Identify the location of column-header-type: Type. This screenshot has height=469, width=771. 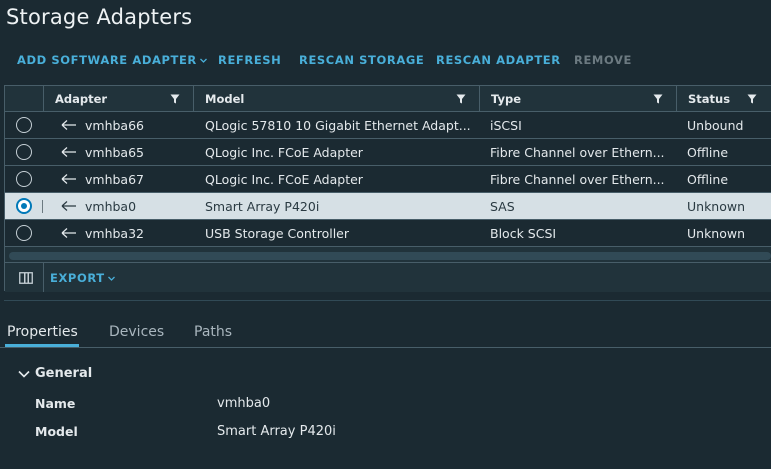
(577, 98).